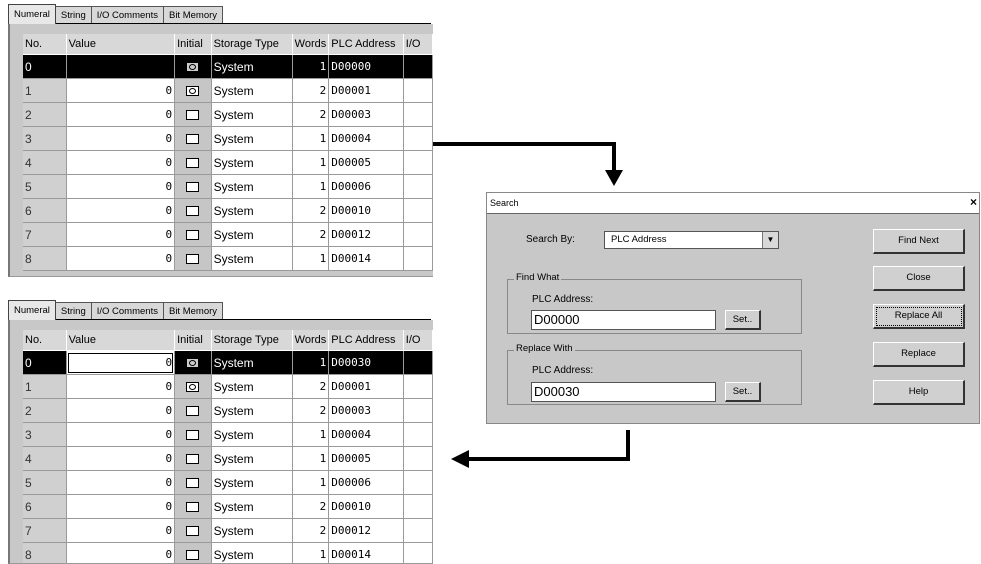 This screenshot has width=981, height=564. What do you see at coordinates (417, 44) in the screenshot?
I see `col-header-io: I/O` at bounding box center [417, 44].